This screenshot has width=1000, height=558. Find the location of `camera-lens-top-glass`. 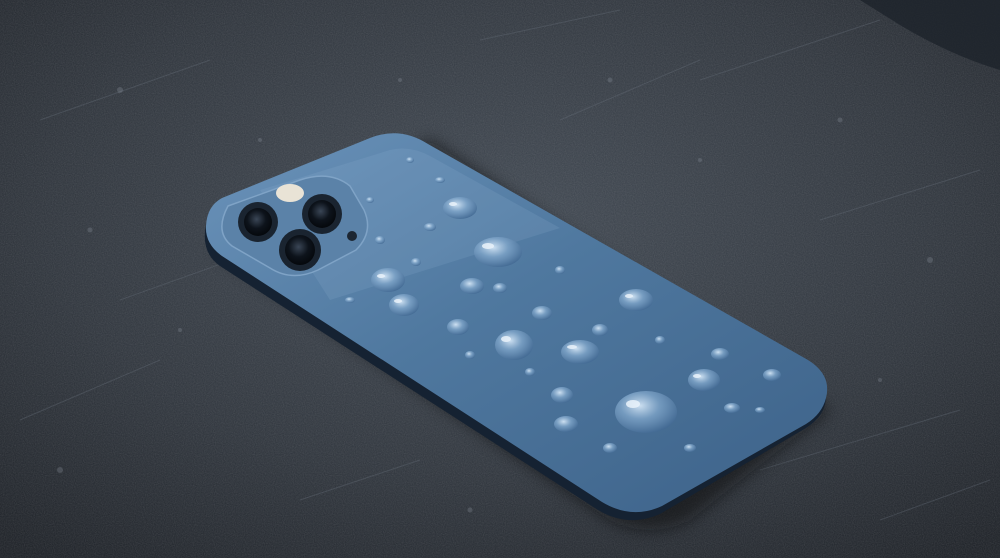

camera-lens-top-glass is located at coordinates (322, 214).